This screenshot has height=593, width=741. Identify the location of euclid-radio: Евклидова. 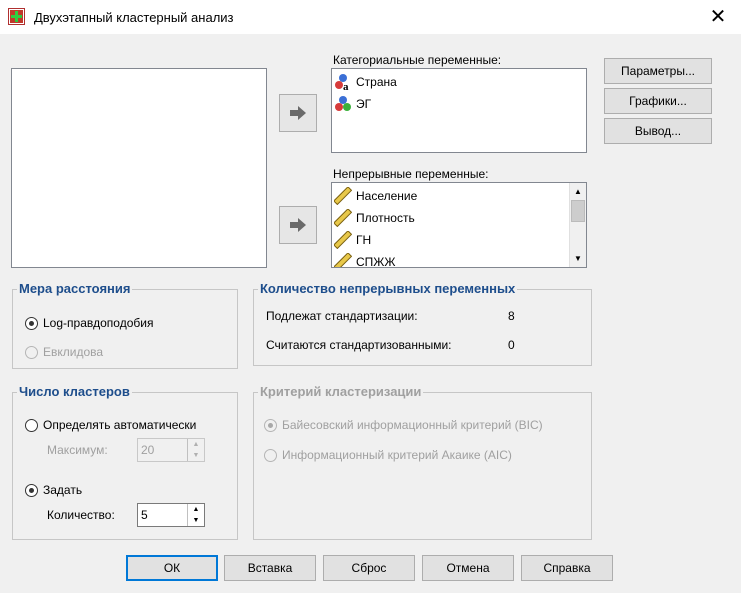
(64, 352).